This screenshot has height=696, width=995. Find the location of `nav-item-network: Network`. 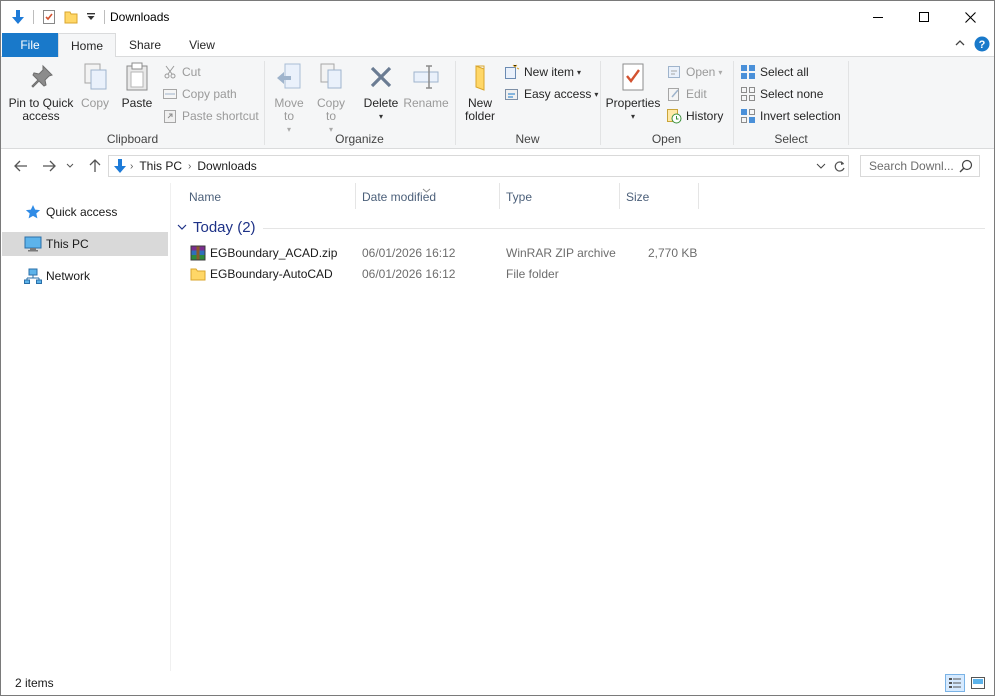

nav-item-network: Network is located at coordinates (85, 276).